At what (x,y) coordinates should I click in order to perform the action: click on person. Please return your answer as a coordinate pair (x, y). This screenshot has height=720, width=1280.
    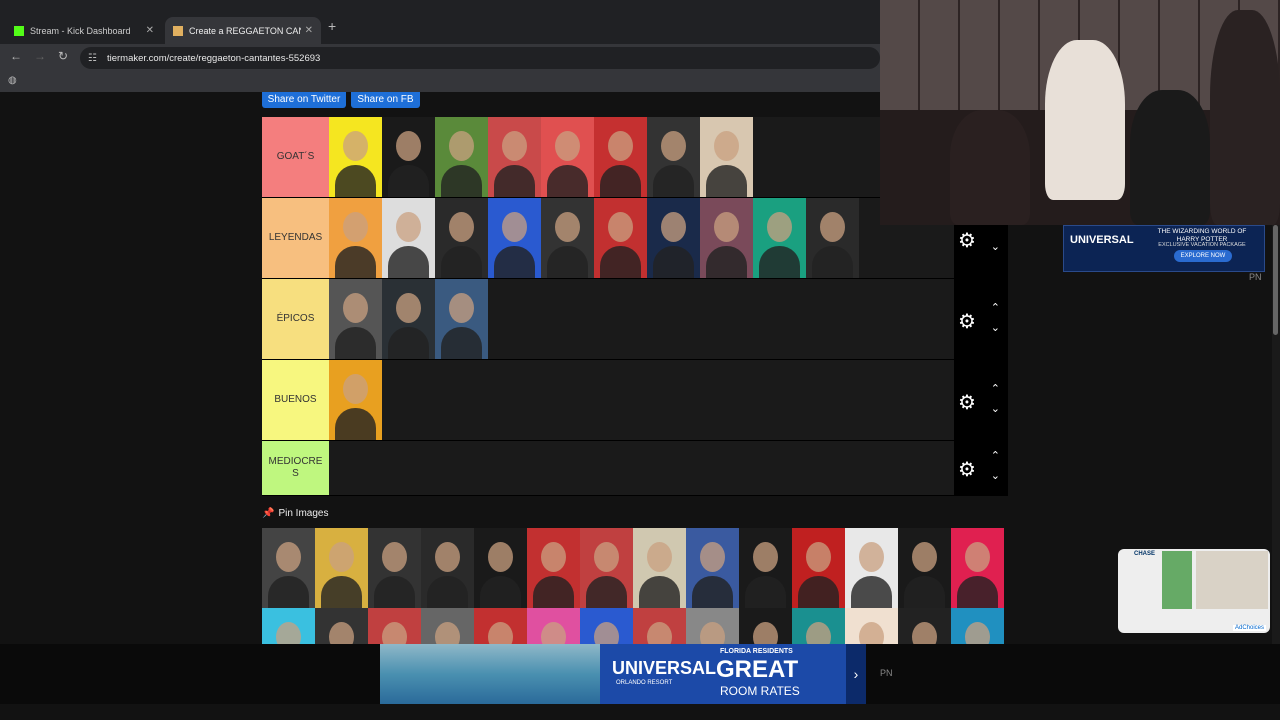
    Looking at the image, I should click on (1245, 117).